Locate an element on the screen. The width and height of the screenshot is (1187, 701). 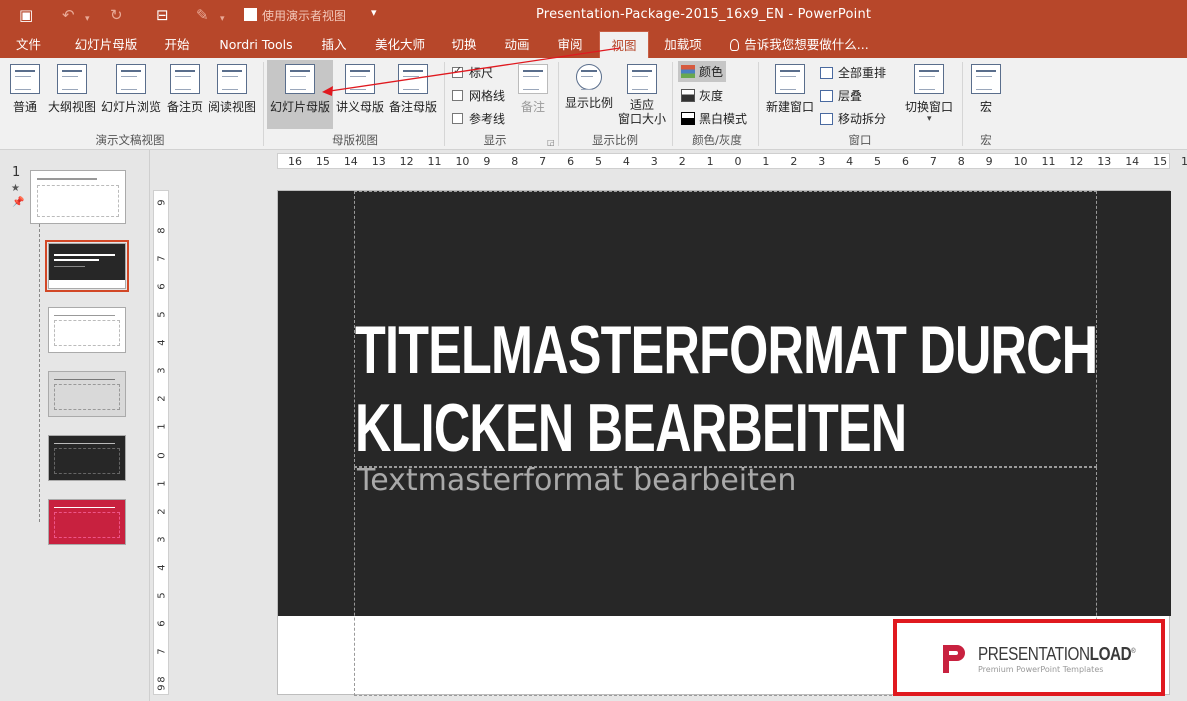
group-label-presentation-views: 演示文稿视图 is located at coordinates (130, 140).